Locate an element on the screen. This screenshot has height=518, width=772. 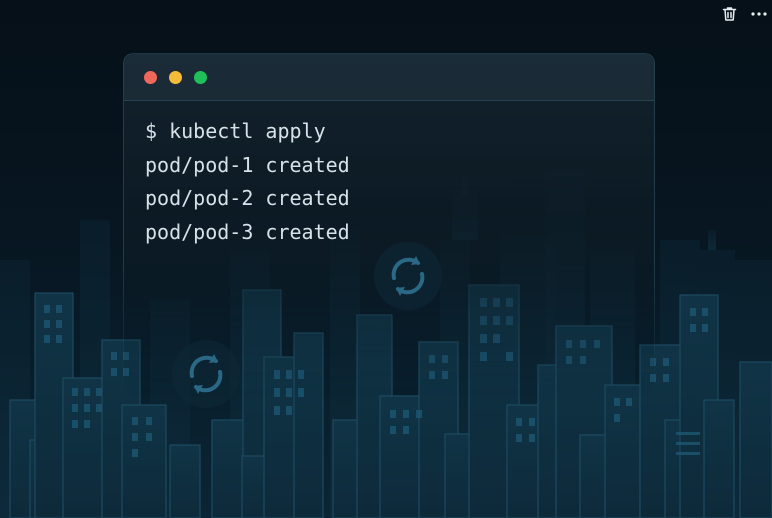
terminal-output-line: pod/pod-2 created is located at coordinates (247, 198).